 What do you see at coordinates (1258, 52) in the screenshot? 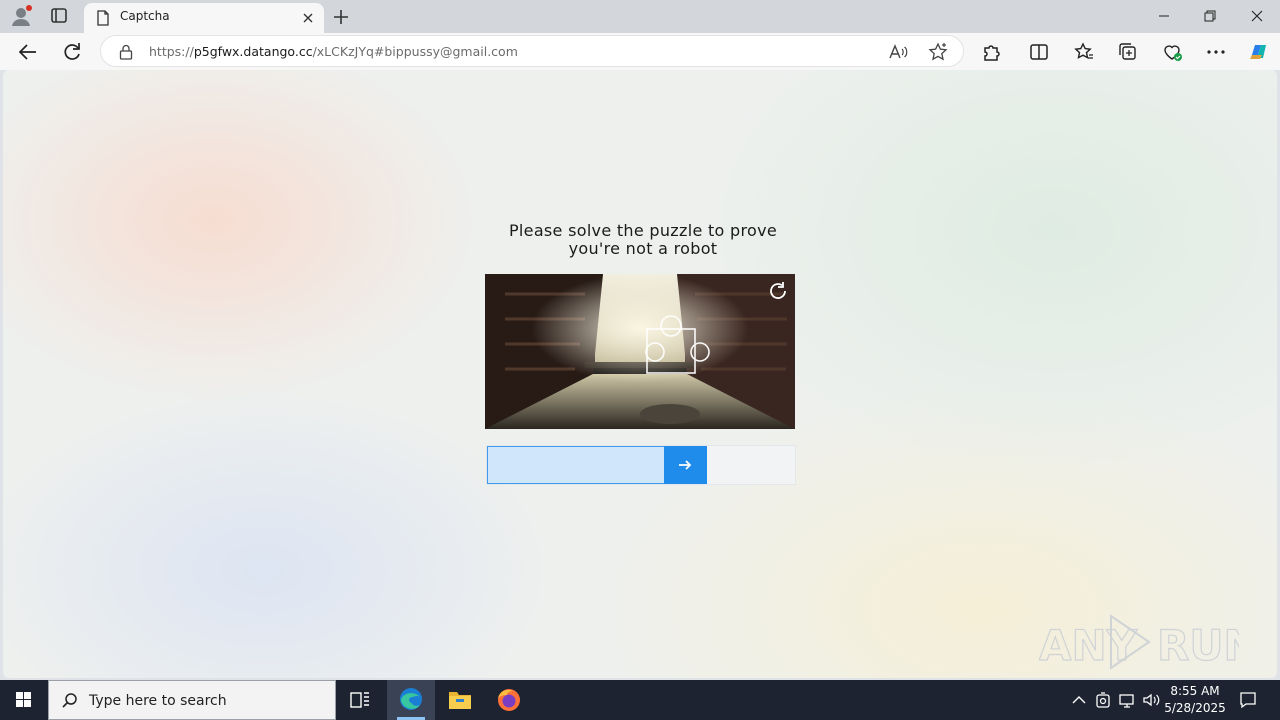
I see `copilot-icon` at bounding box center [1258, 52].